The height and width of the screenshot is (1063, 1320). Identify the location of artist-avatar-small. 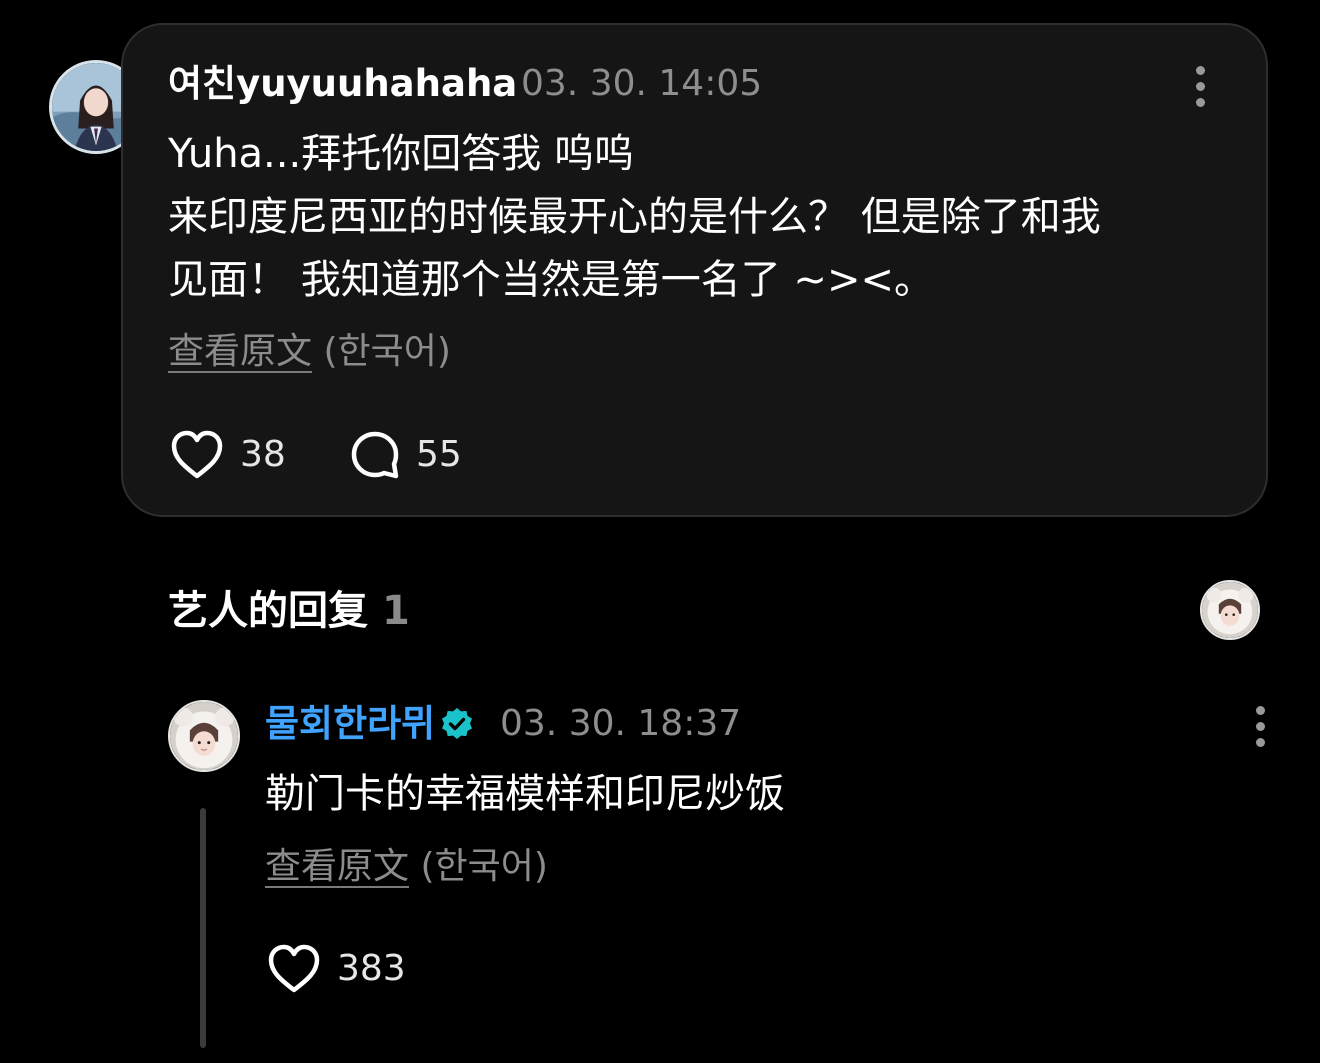
(1230, 610).